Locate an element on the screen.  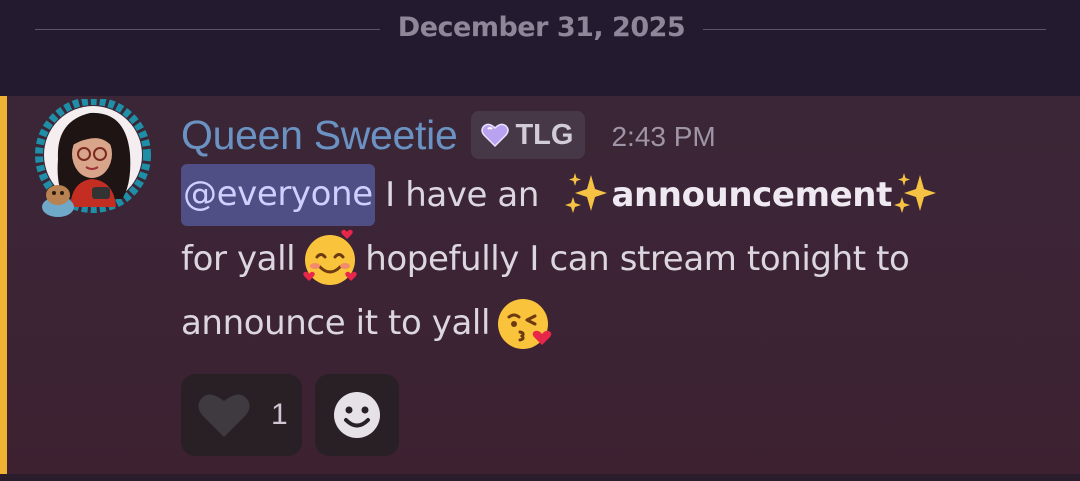
message-text-4: announce it to yall is located at coordinates (336, 323).